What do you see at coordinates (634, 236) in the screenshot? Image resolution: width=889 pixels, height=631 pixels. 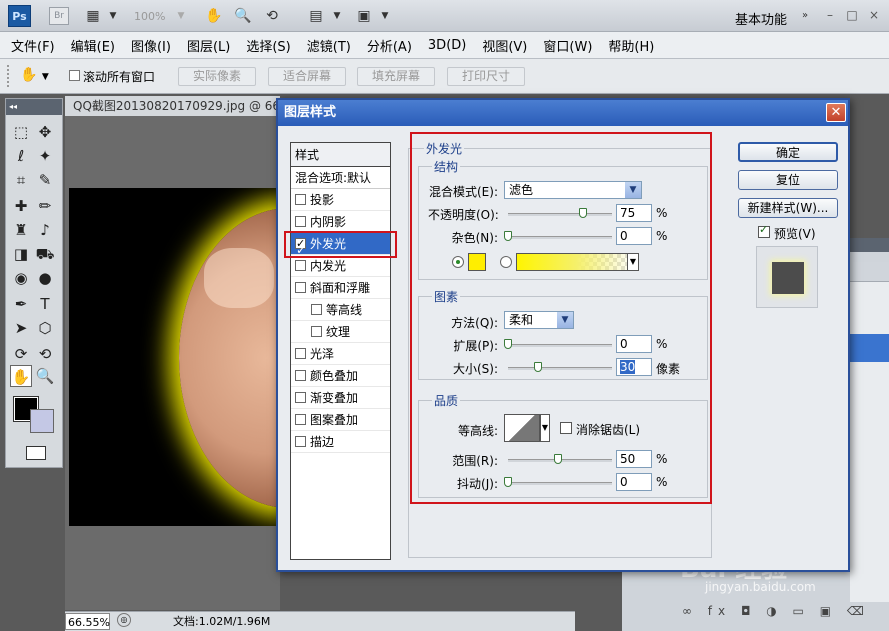 I see `noise-input: 0` at bounding box center [634, 236].